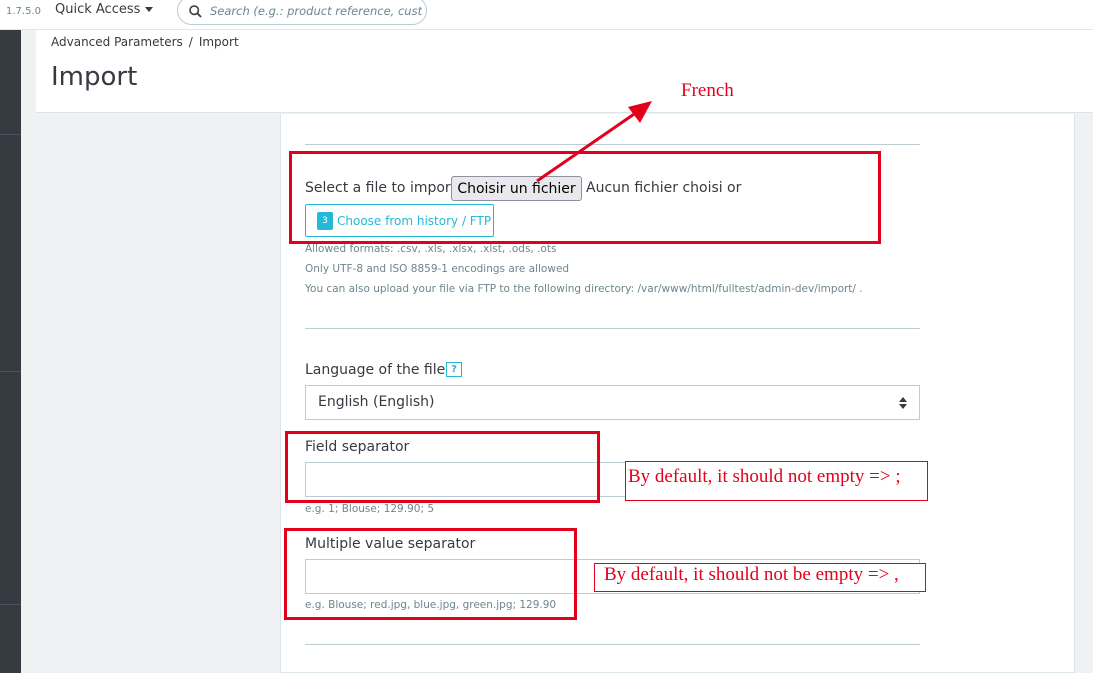 The height and width of the screenshot is (673, 1093). I want to click on breadcrumb: Advanced Parameters / Import, so click(145, 42).